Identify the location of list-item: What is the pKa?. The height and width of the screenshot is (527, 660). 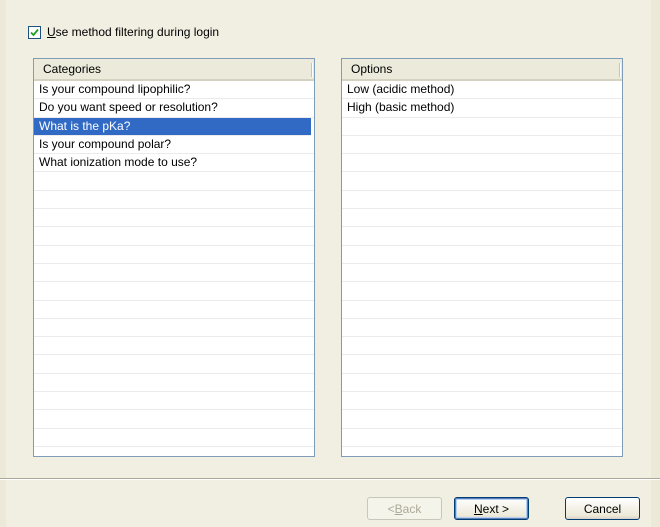
(172, 126).